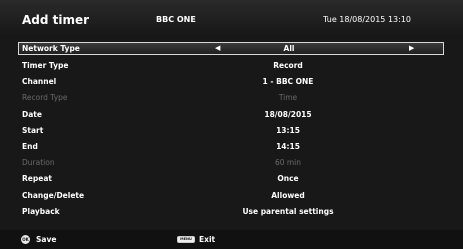 This screenshot has height=249, width=463. What do you see at coordinates (33, 130) in the screenshot?
I see `row-label: Start` at bounding box center [33, 130].